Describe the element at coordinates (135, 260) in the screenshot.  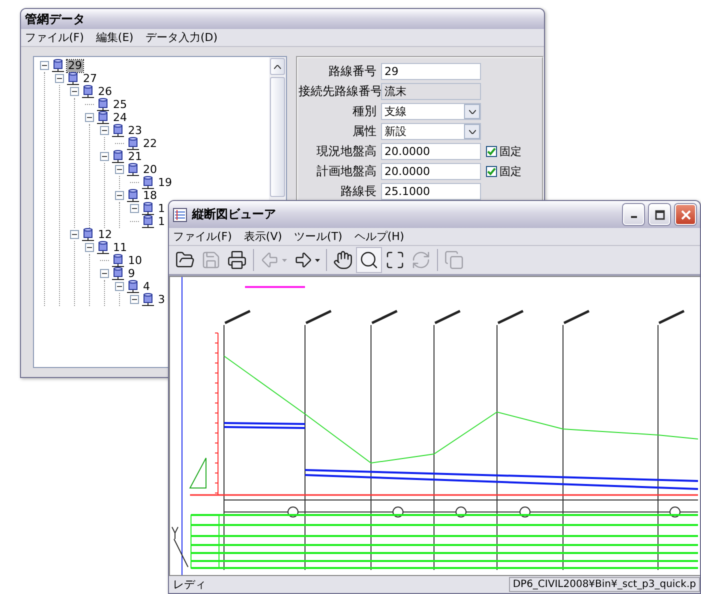
I see `tree-item: 10` at that location.